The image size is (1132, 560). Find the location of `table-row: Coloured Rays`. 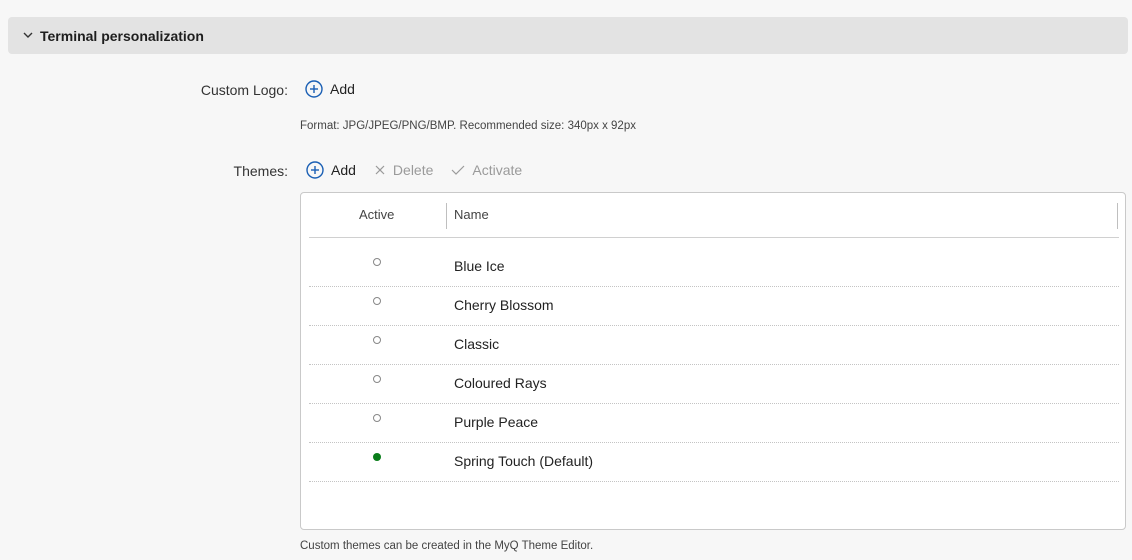

table-row: Coloured Rays is located at coordinates (714, 384).